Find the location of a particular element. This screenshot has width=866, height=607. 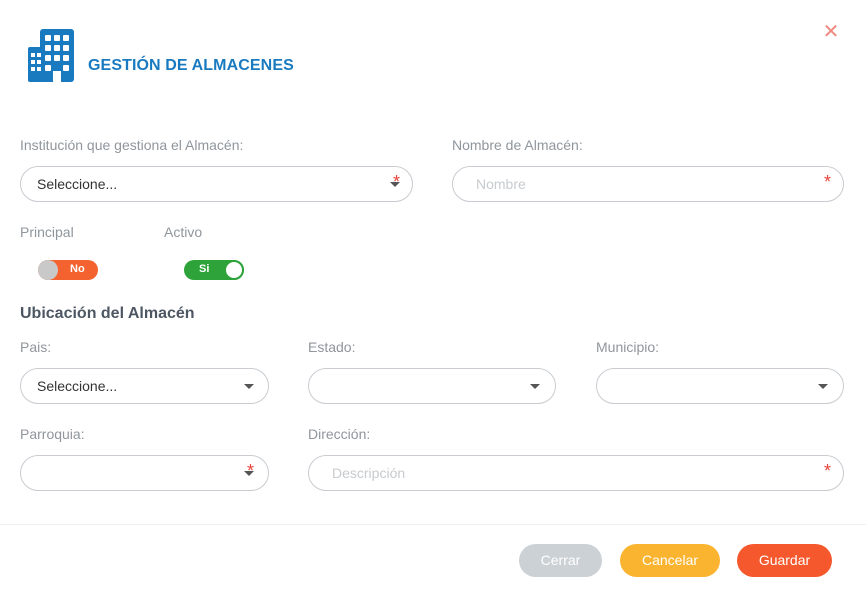

principal-label: Principal is located at coordinates (47, 232).